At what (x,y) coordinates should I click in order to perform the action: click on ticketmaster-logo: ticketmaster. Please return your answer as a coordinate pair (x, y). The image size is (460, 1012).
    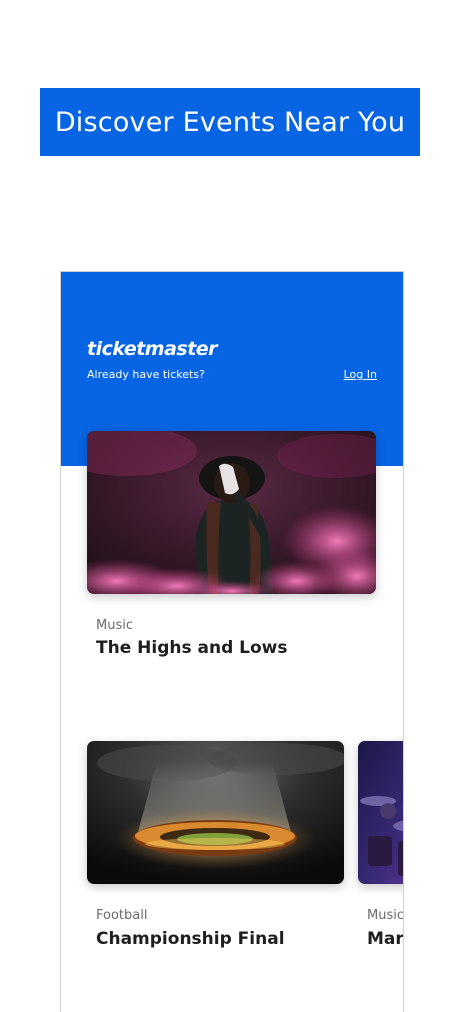
    Looking at the image, I should click on (152, 349).